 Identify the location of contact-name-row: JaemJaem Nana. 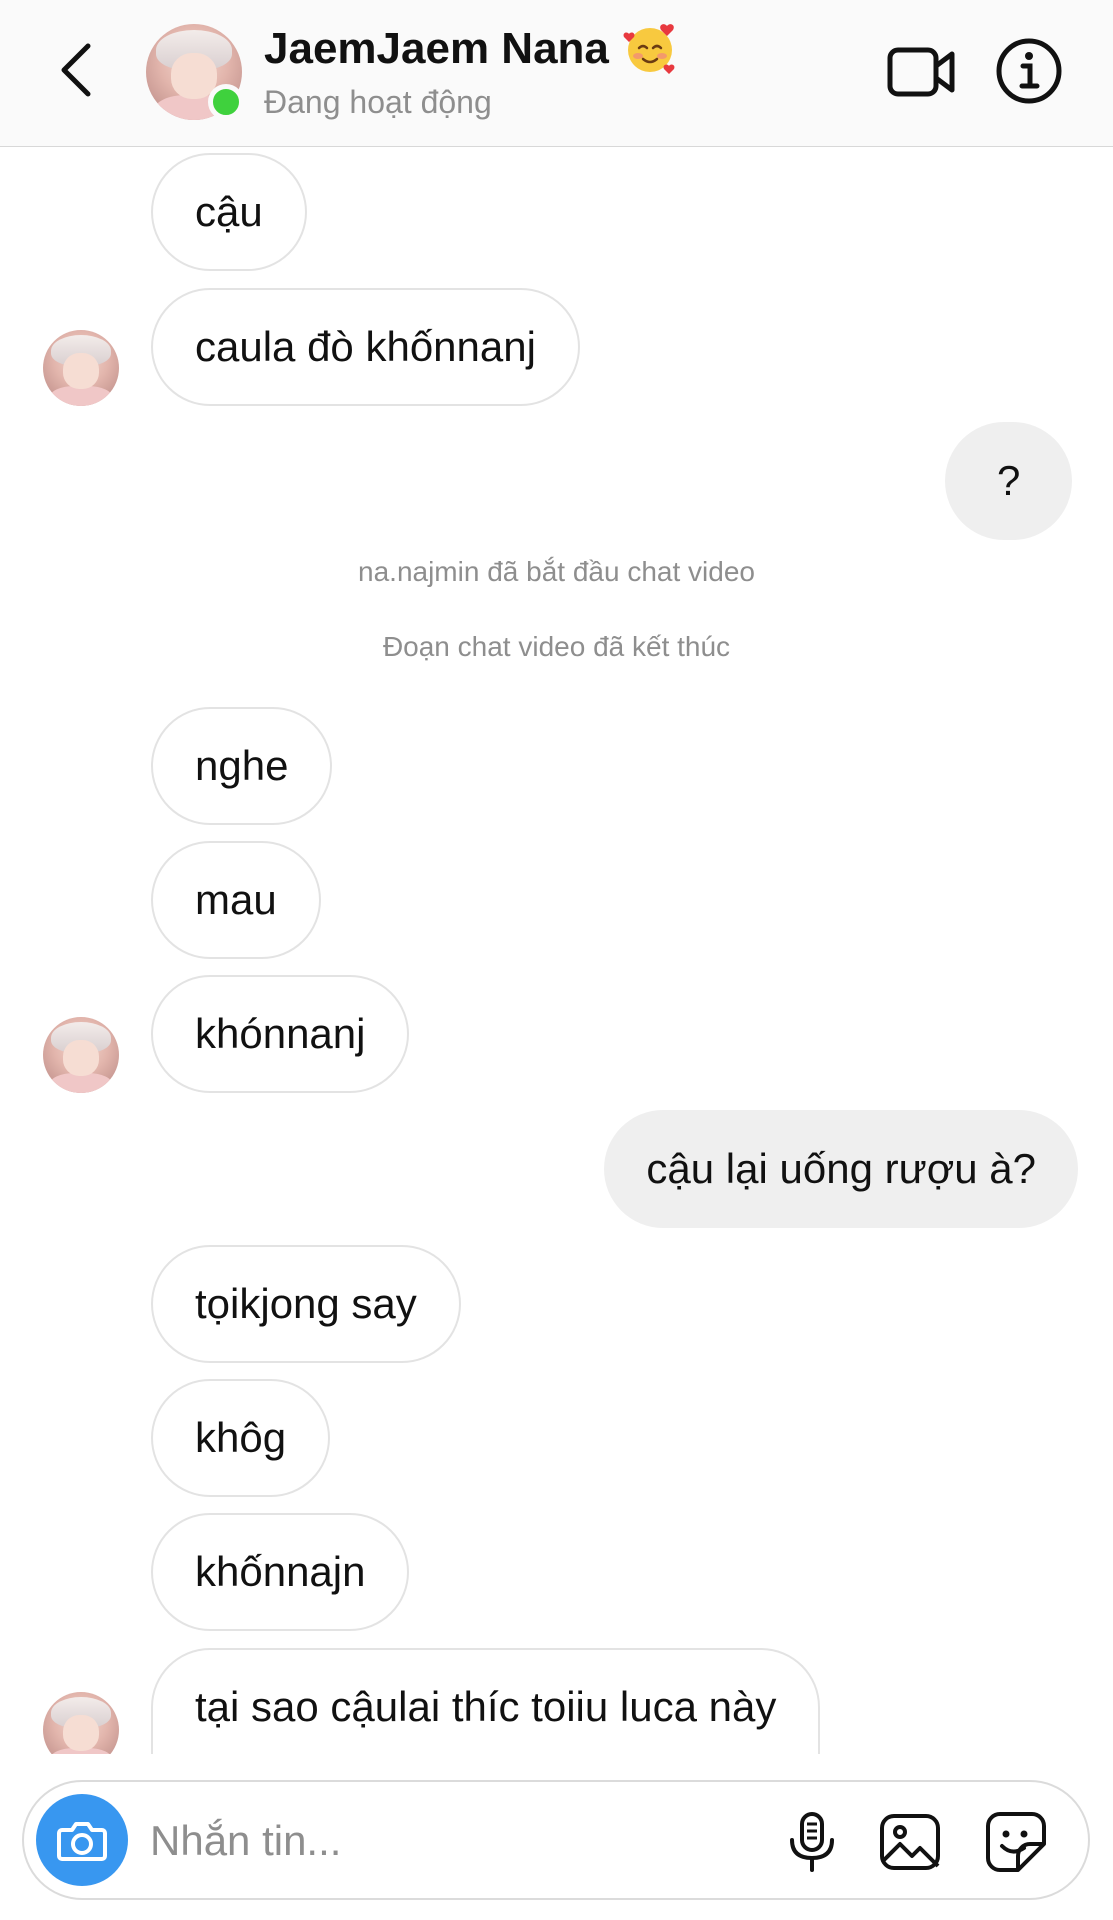
(470, 49).